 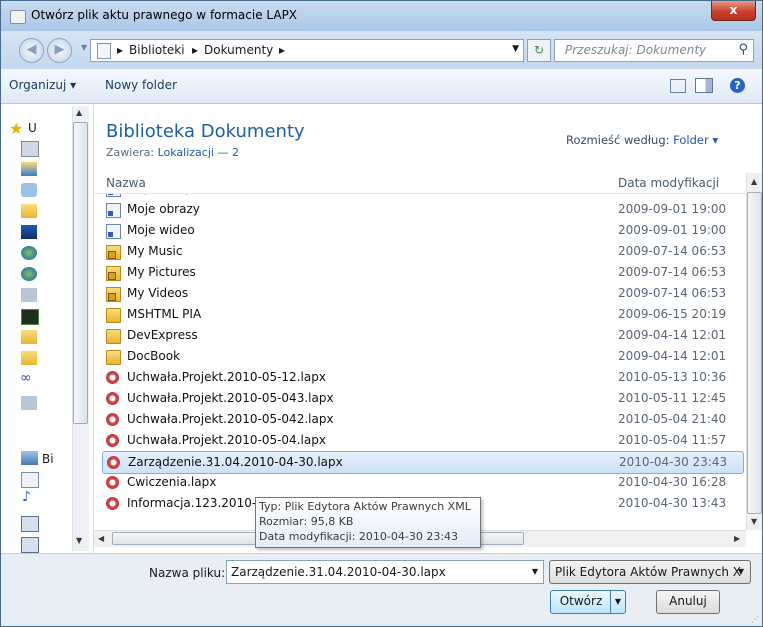 I want to click on search-icon: ⚲, so click(x=743, y=49).